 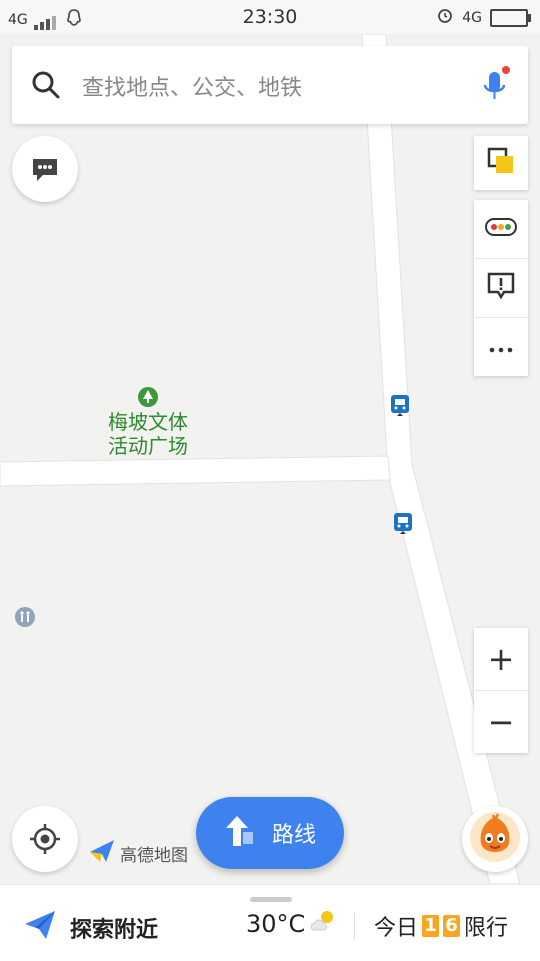 I want to click on poi-label: 梅坡文体 活动广场, so click(x=148, y=434).